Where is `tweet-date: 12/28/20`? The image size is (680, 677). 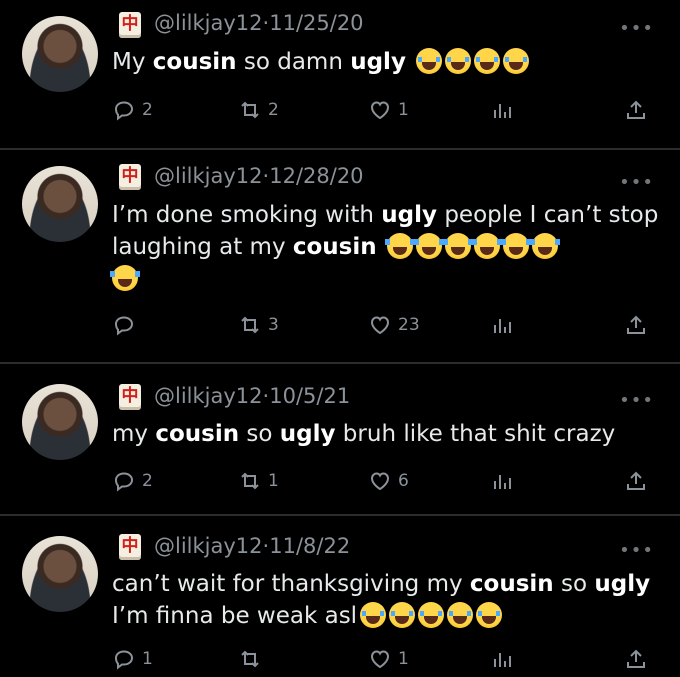 tweet-date: 12/28/20 is located at coordinates (316, 176).